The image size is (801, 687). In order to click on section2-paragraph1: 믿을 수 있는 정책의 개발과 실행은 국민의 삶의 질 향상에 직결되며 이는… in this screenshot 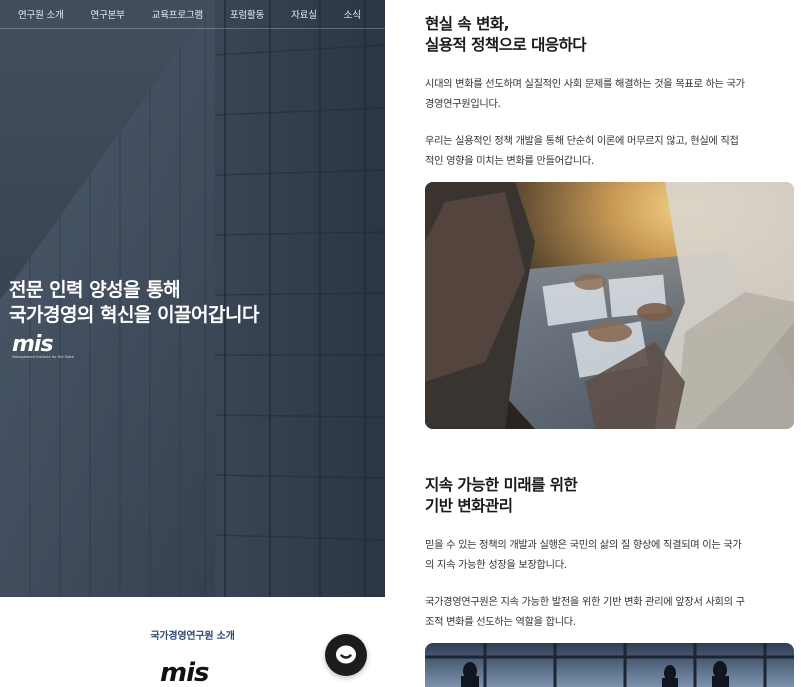, I will do `click(610, 555)`.